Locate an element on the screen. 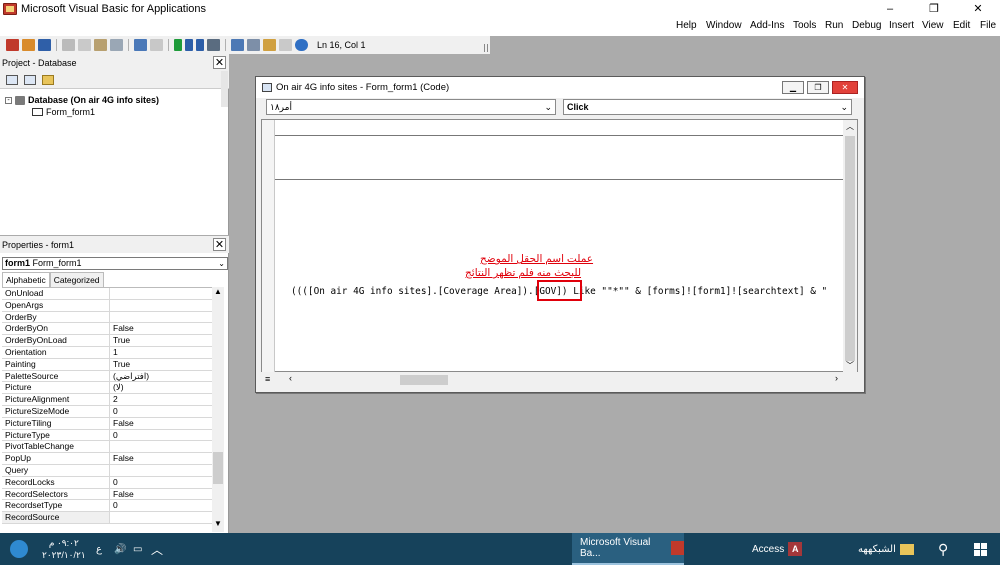  property-row: RecordsetType 0 is located at coordinates (107, 506).